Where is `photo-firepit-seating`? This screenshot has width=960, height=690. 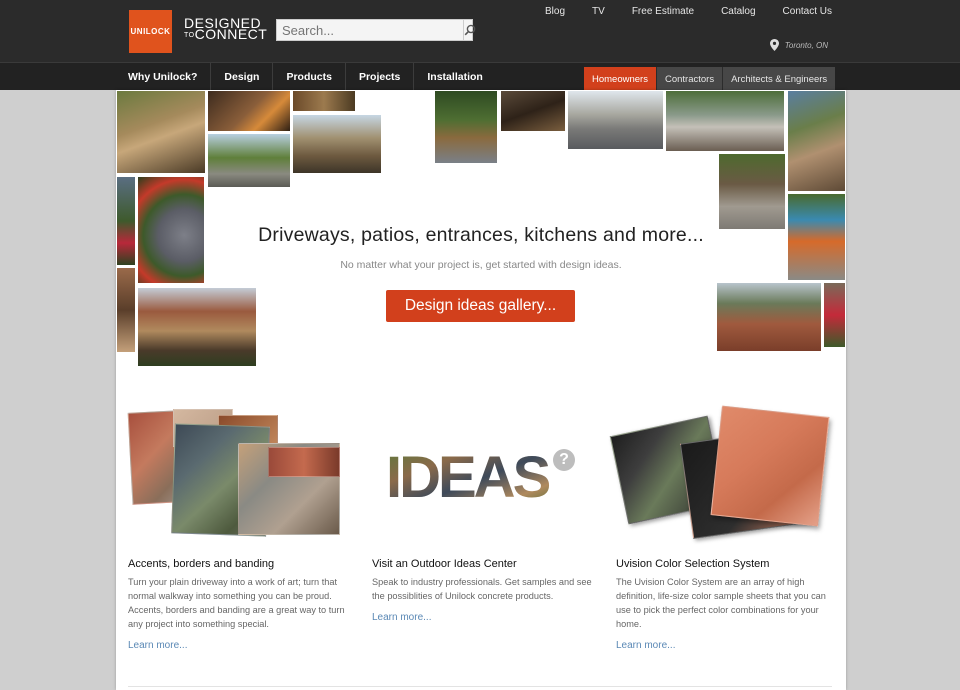
photo-firepit-seating is located at coordinates (533, 111).